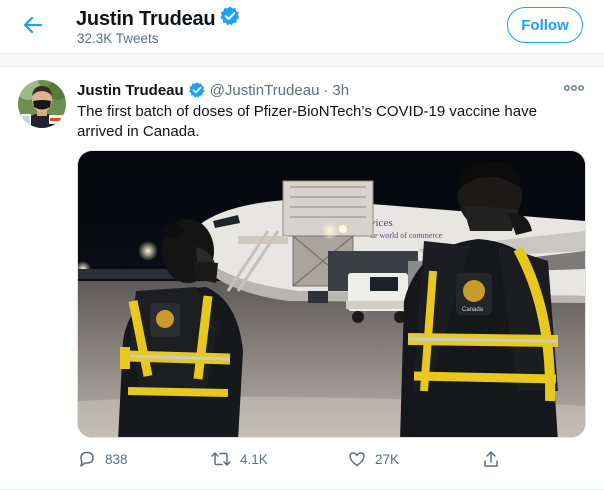 This screenshot has height=490, width=604. What do you see at coordinates (91, 459) in the screenshot?
I see `reply-icon` at bounding box center [91, 459].